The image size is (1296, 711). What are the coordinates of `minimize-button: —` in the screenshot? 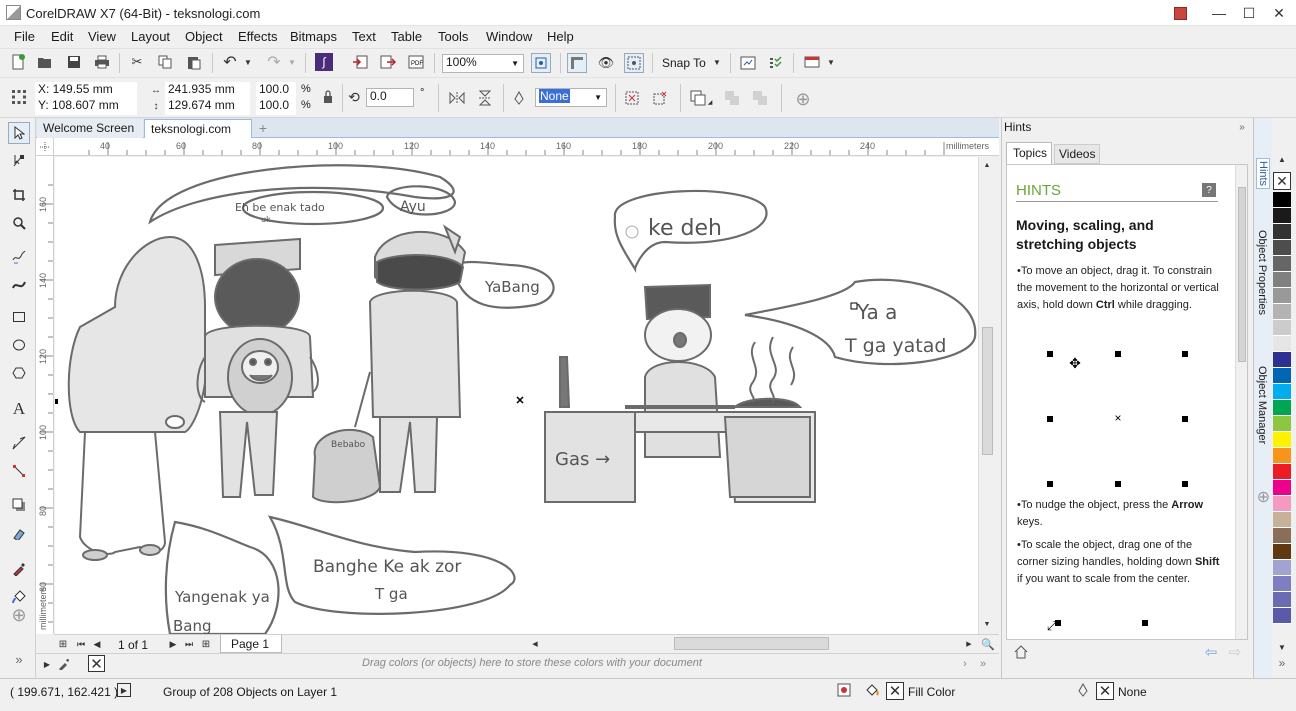 It's located at (1219, 13).